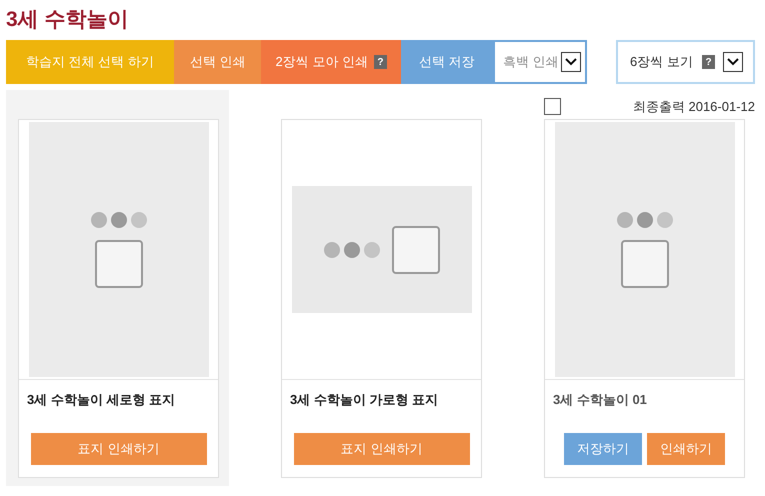 The image size is (765, 496). What do you see at coordinates (446, 62) in the screenshot?
I see `toolbar-button: 선택 저장` at bounding box center [446, 62].